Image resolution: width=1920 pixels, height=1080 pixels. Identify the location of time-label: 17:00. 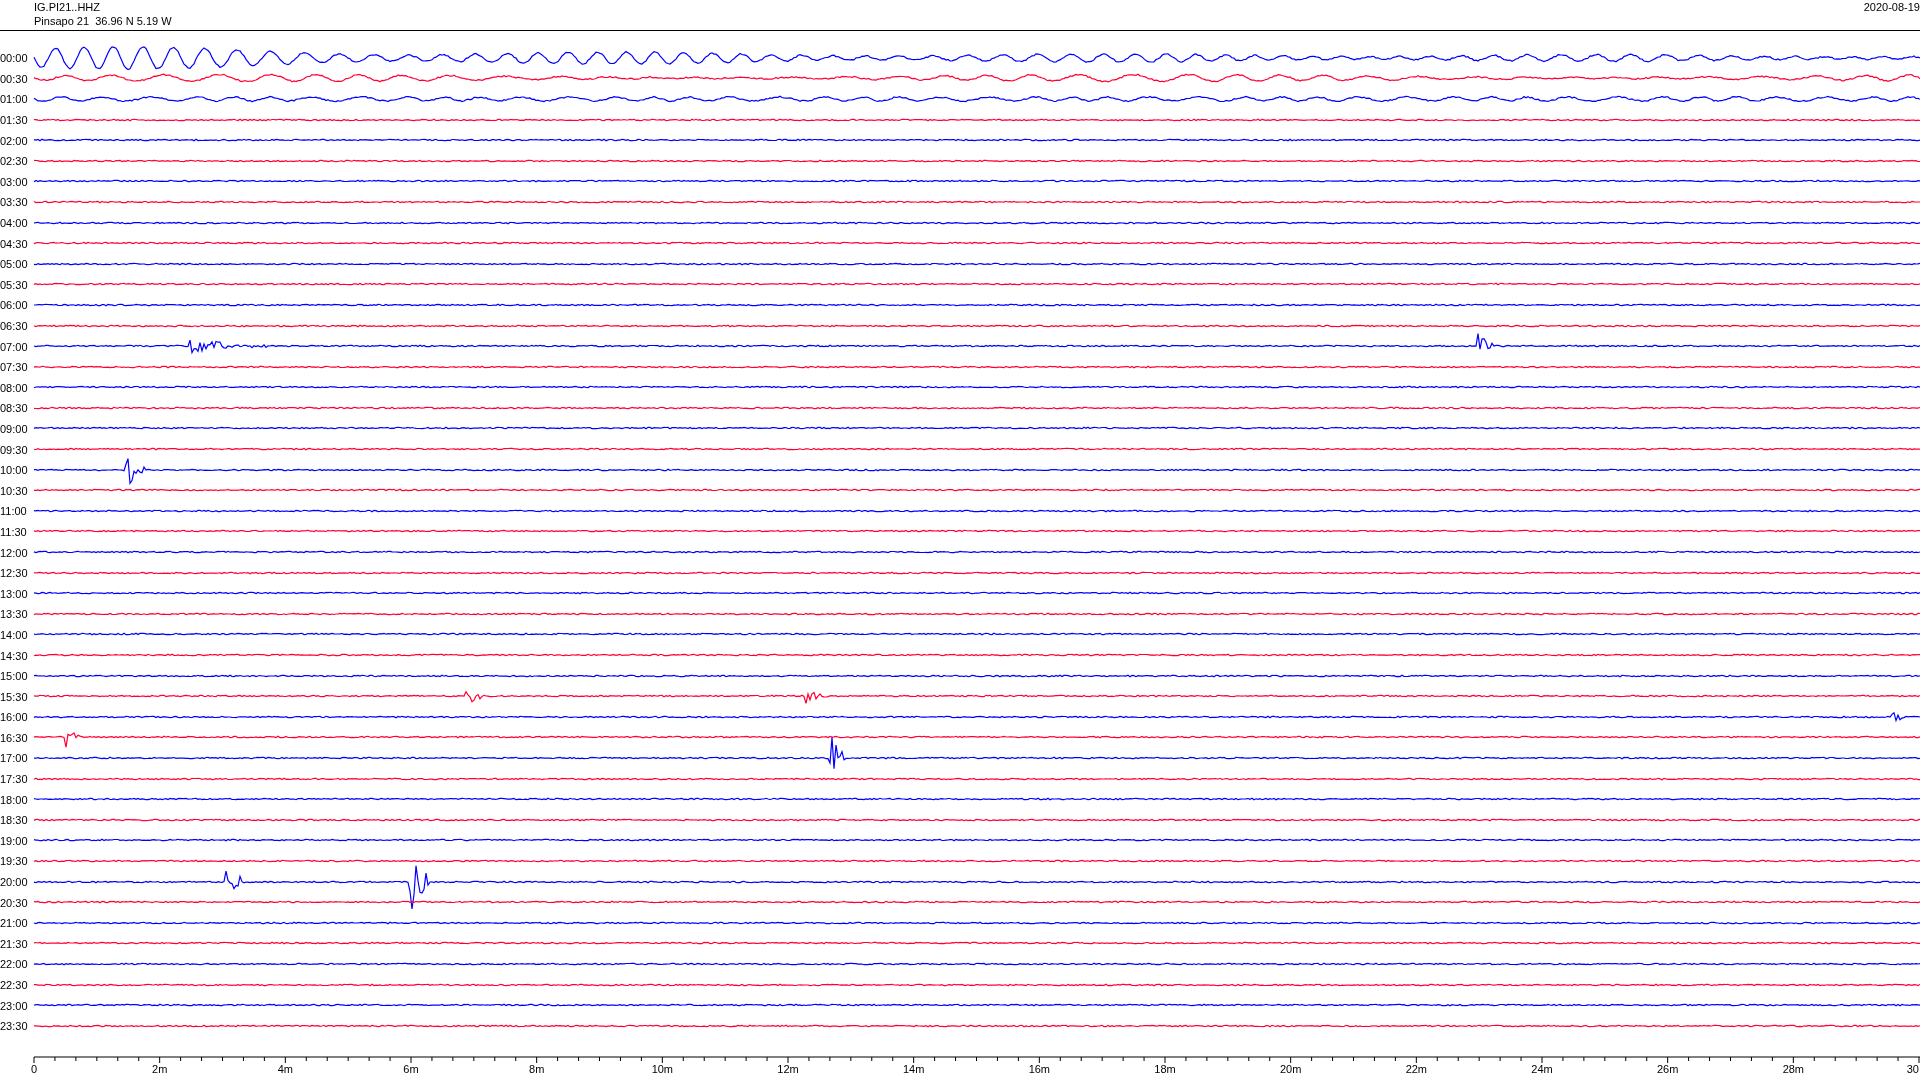
(14, 758).